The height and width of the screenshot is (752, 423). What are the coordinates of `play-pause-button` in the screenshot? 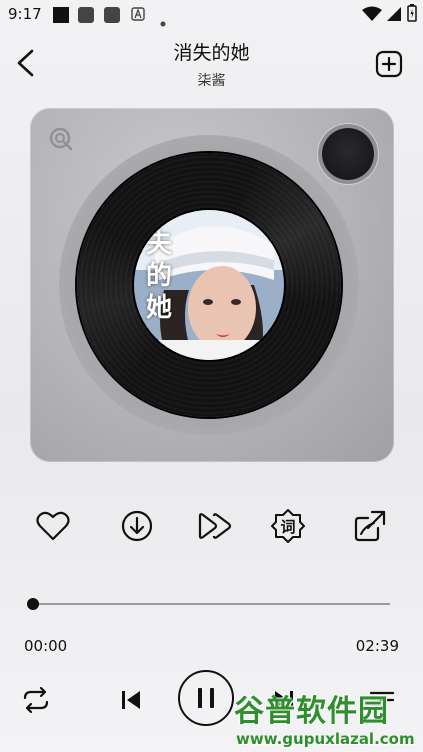 It's located at (206, 698).